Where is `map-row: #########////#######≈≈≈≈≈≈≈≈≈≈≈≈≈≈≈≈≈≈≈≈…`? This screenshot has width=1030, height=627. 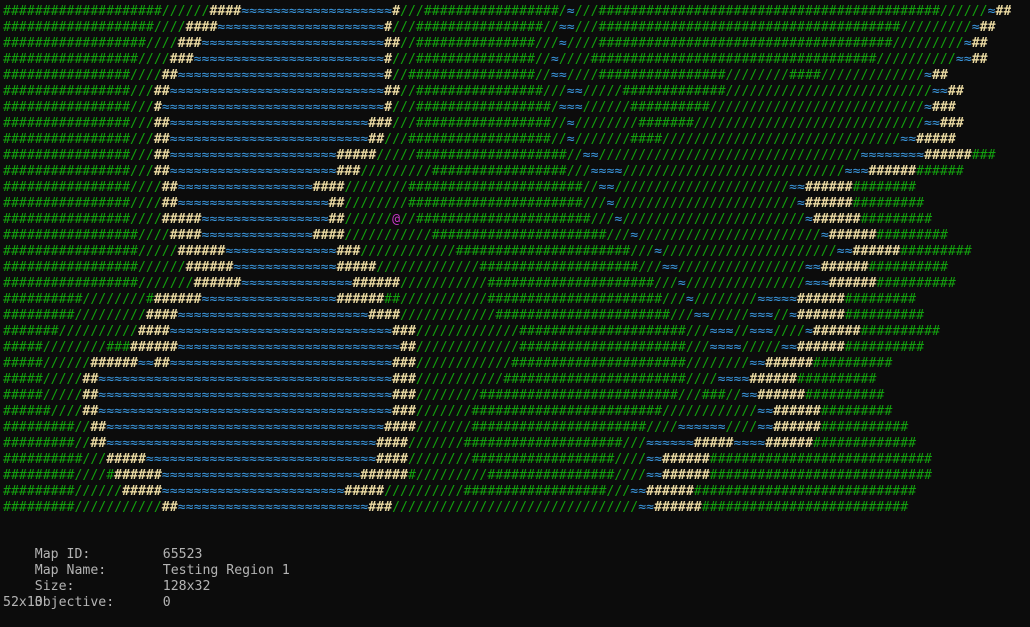 map-row: #########////#######≈≈≈≈≈≈≈≈≈≈≈≈≈≈≈≈≈≈≈≈… is located at coordinates (467, 475).